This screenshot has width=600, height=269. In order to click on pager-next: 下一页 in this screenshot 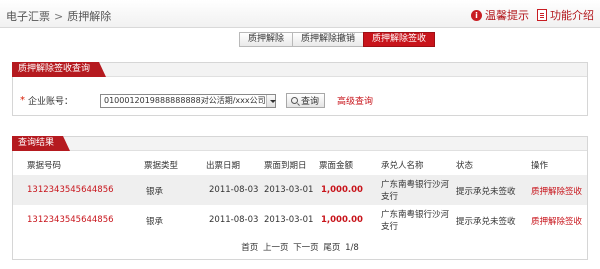, I will do `click(306, 248)`.